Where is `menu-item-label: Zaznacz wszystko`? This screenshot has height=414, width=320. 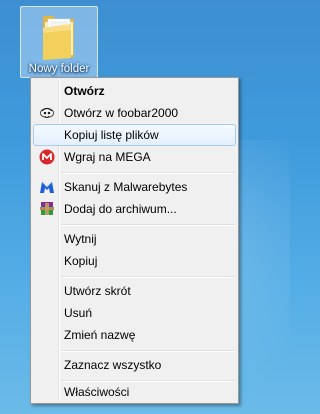
menu-item-label: Zaznacz wszystko is located at coordinates (113, 365).